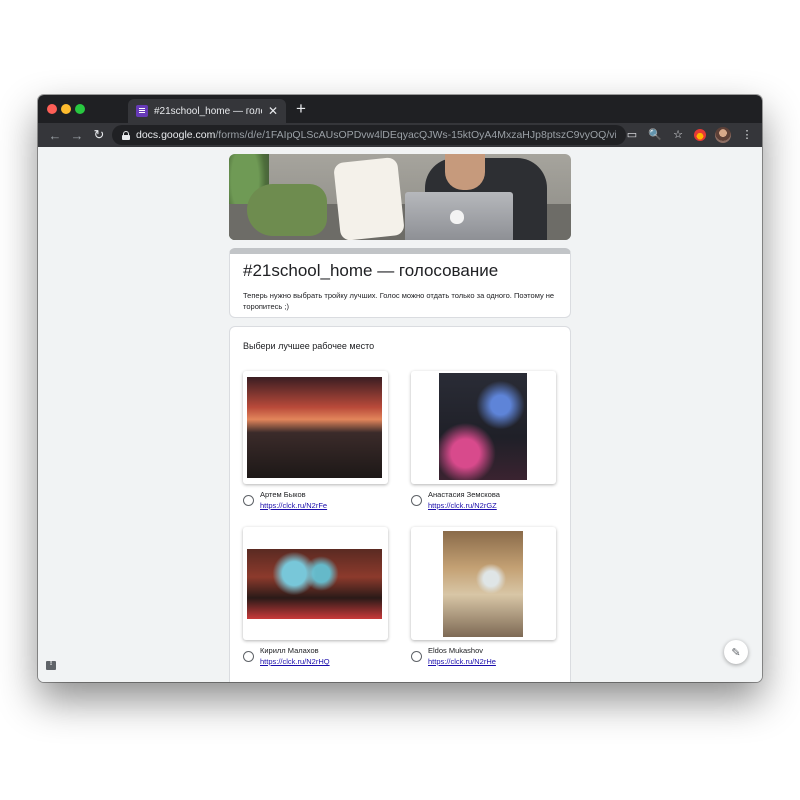 Image resolution: width=800 pixels, height=800 pixels. Describe the element at coordinates (51, 665) in the screenshot. I see `feedback-icon` at that location.